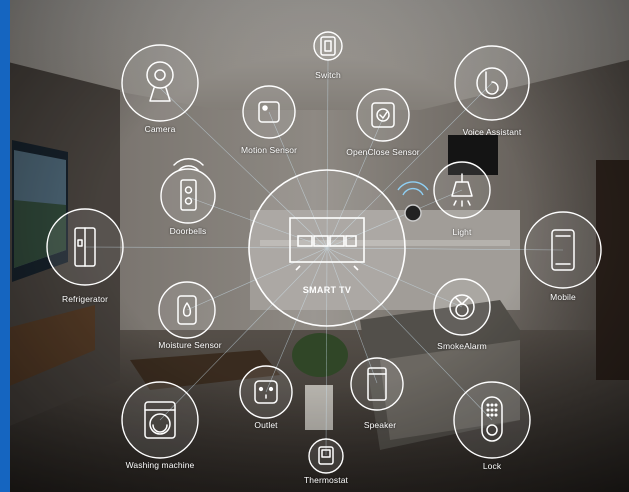 This screenshot has width=629, height=492. Describe the element at coordinates (328, 75) in the screenshot. I see `switch-label: Switch` at that location.